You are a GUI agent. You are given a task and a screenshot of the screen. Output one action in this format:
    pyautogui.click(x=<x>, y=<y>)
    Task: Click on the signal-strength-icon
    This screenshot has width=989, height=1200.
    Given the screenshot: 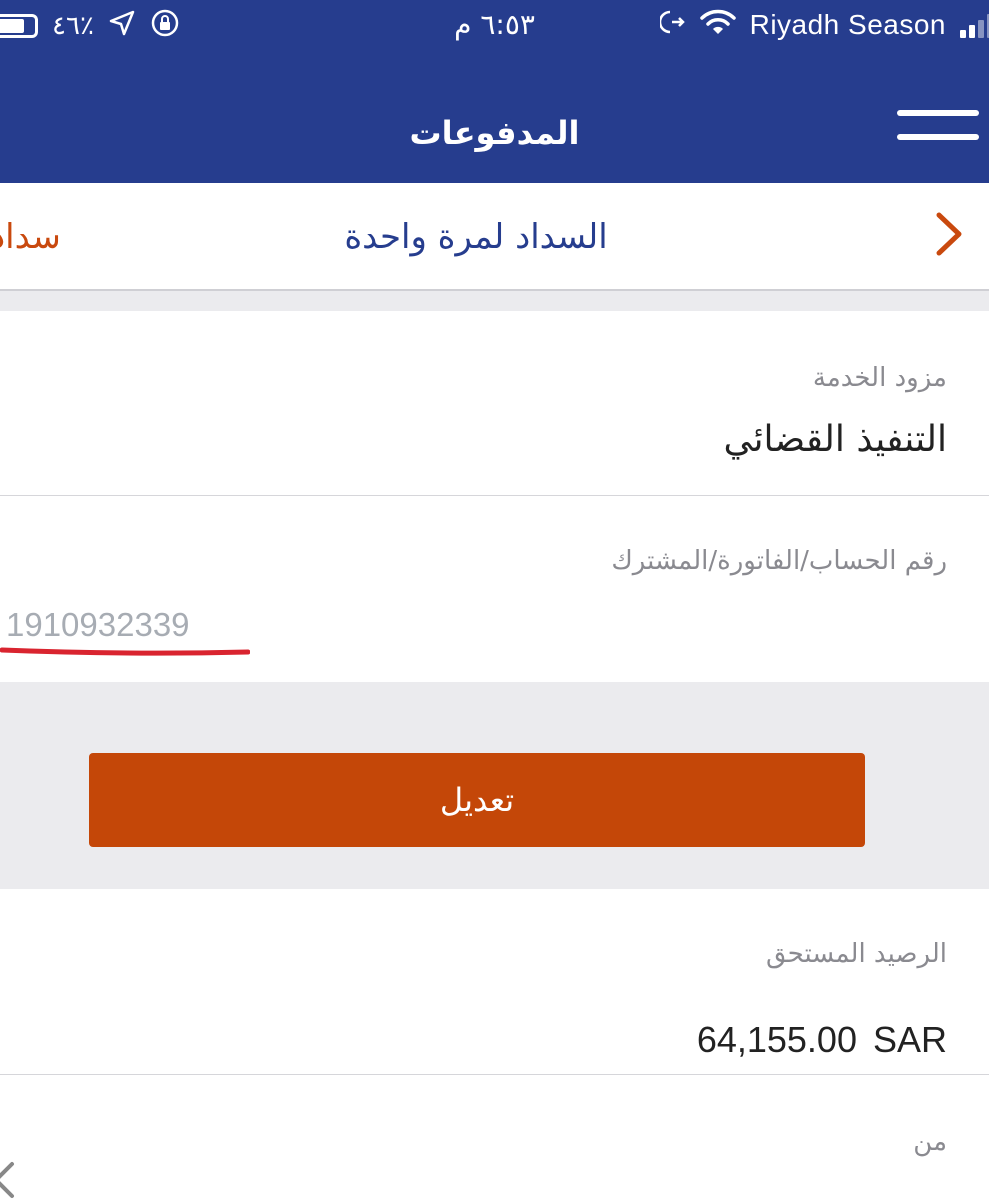 What is the action you would take?
    pyautogui.click(x=974, y=25)
    